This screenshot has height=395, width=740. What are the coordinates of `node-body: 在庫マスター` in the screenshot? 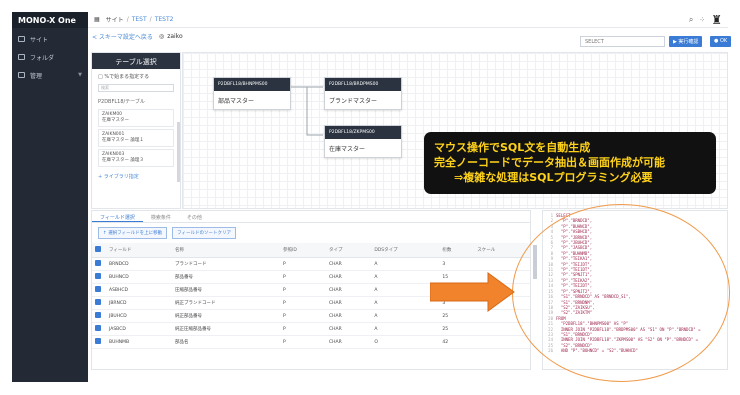 It's located at (347, 149).